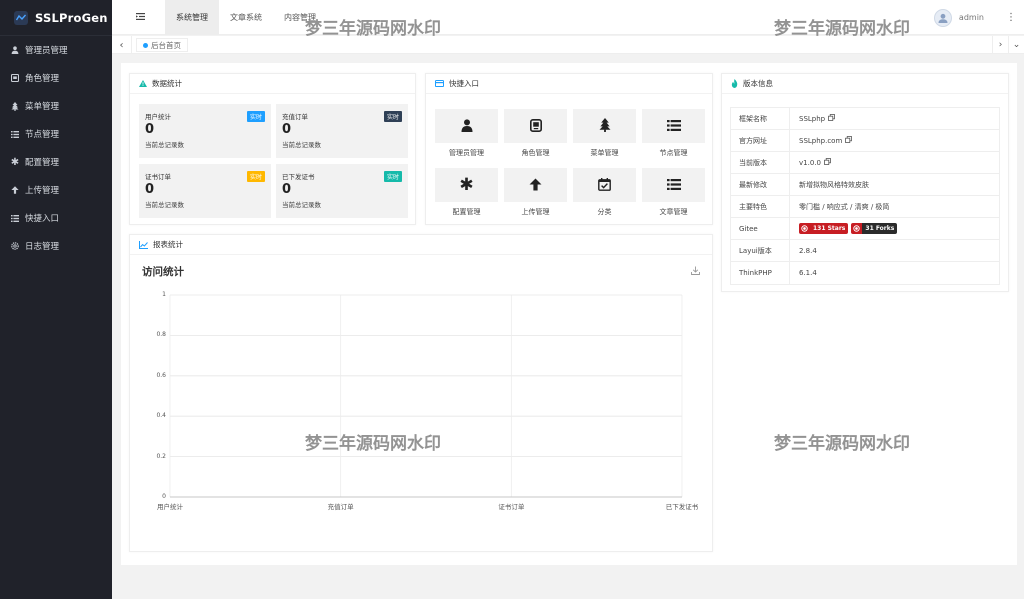  I want to click on version-key: 最新修改, so click(760, 184).